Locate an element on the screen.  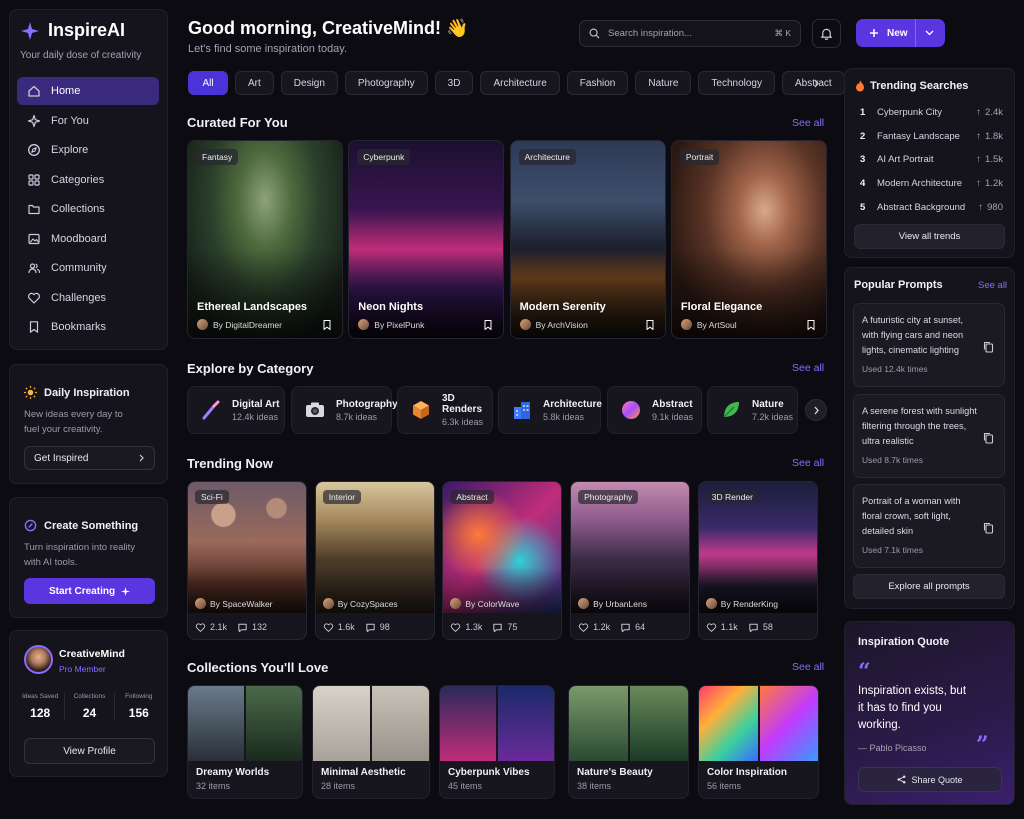
chip-fashion: Fashion is located at coordinates (597, 83).